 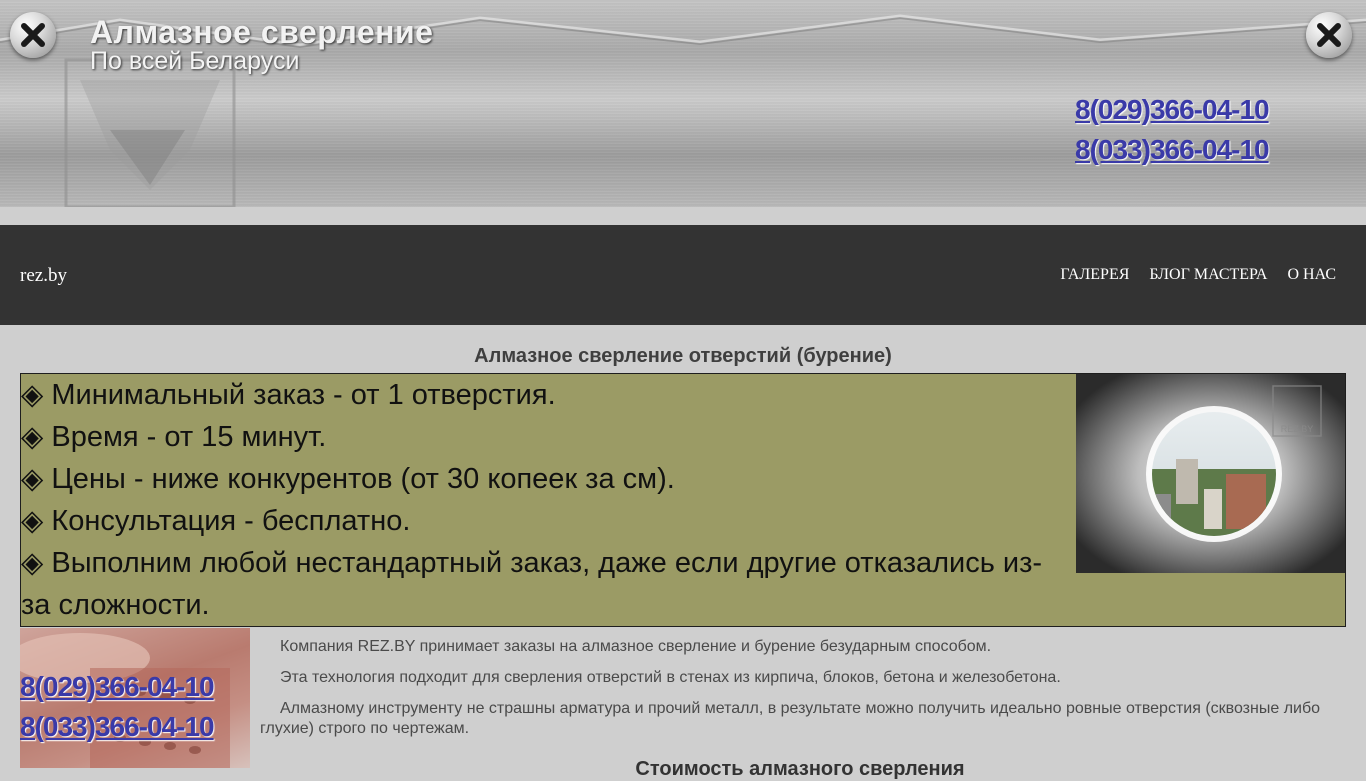 I want to click on navbar: rez.by ГАЛЕРЕЯ БЛОГ МАСТЕРА О НАС, so click(x=683, y=275).